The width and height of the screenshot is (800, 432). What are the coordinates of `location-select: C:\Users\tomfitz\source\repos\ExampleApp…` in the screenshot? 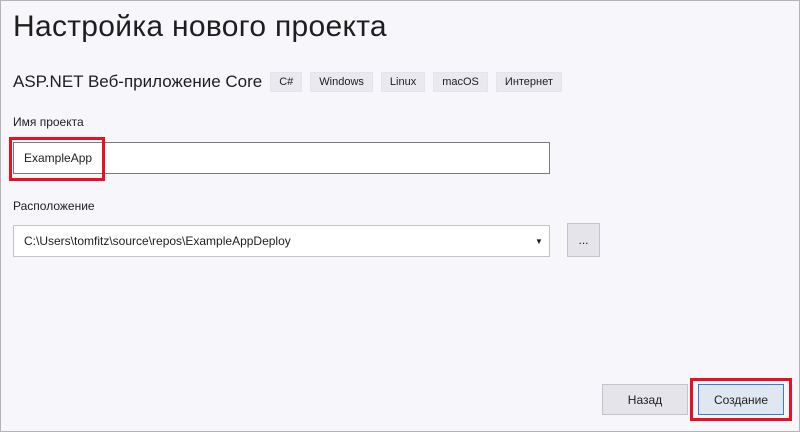 It's located at (281, 241).